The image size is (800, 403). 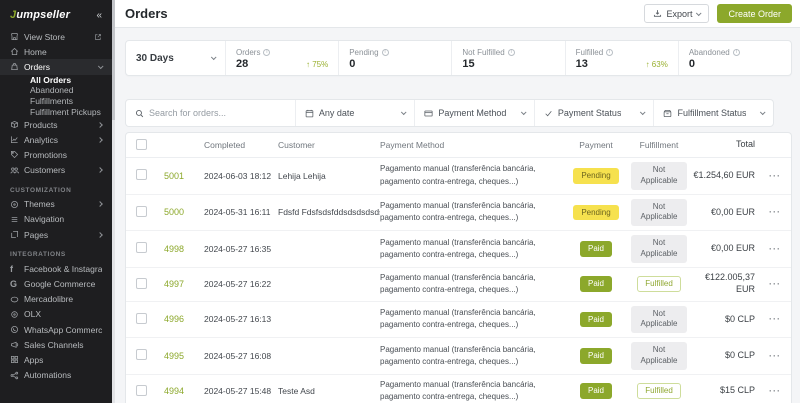 What do you see at coordinates (659, 145) in the screenshot?
I see `column-header-fulfillment: Fulfillment` at bounding box center [659, 145].